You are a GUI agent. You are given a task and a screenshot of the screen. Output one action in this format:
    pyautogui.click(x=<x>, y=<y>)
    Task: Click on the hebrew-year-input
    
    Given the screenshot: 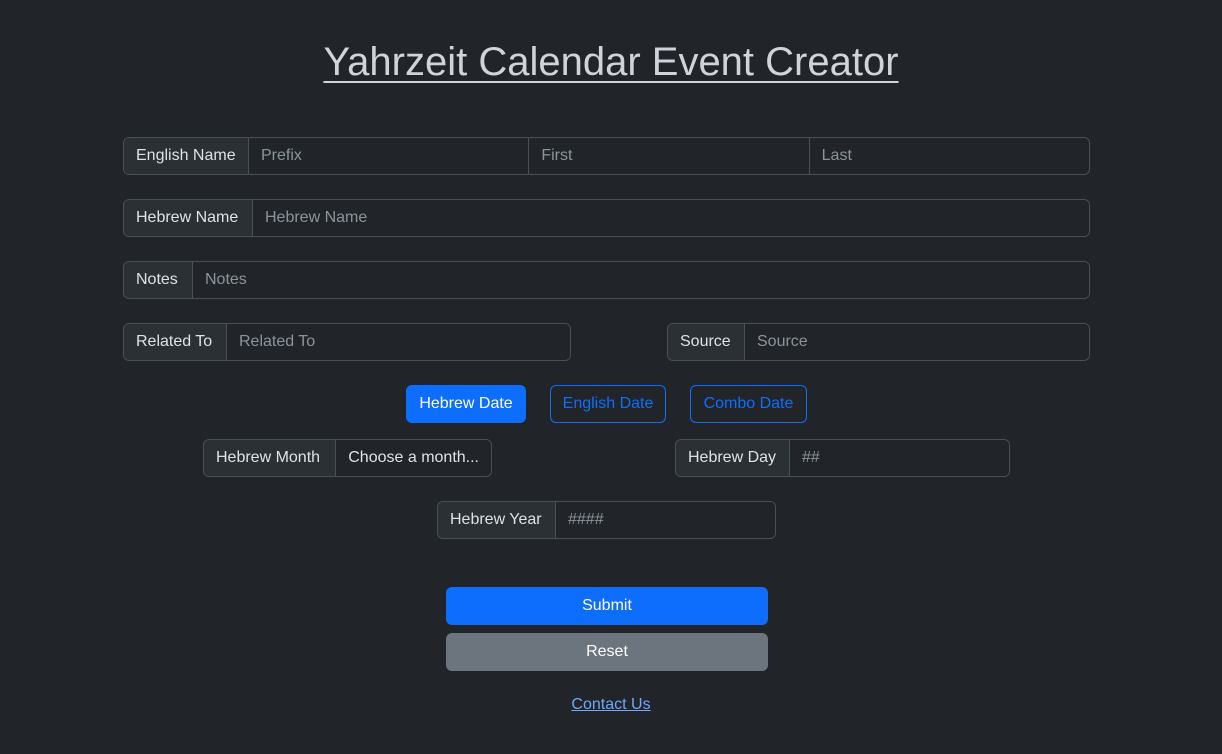 What is the action you would take?
    pyautogui.click(x=665, y=520)
    